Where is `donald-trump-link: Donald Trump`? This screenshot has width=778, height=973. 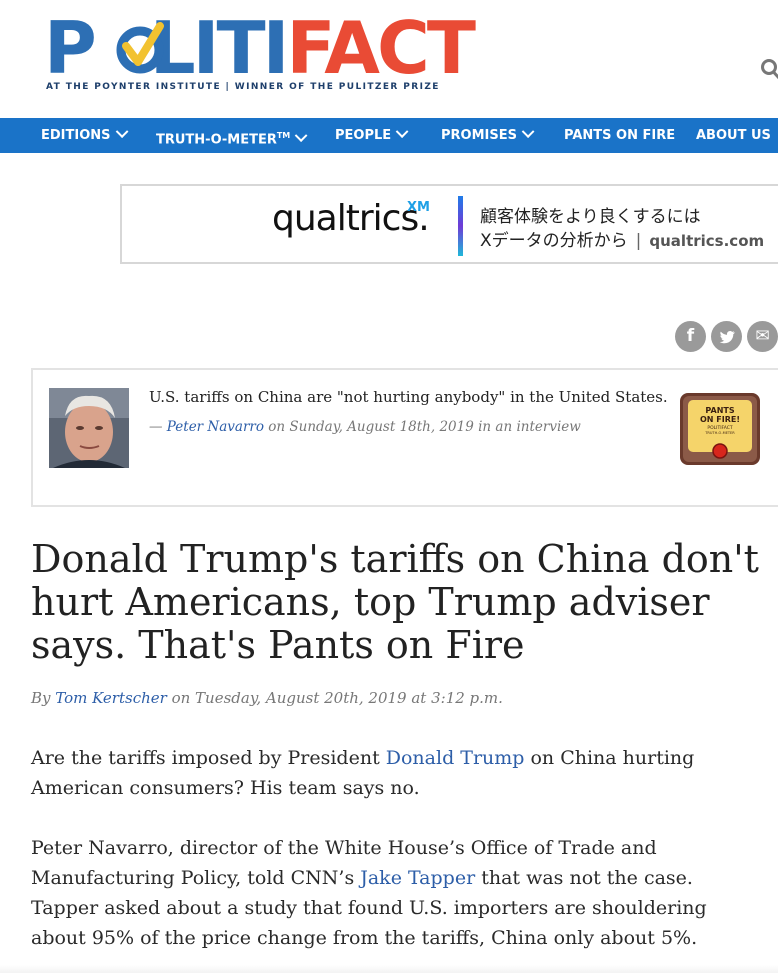 donald-trump-link: Donald Trump is located at coordinates (455, 758).